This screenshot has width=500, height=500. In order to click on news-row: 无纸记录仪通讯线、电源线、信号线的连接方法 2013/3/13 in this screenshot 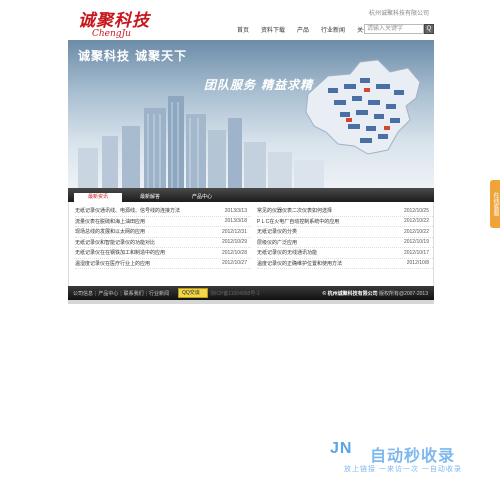, I will do `click(163, 211)`.